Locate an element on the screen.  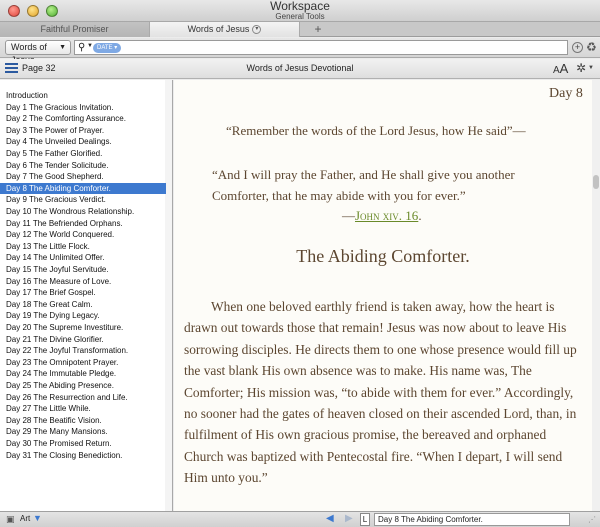
sidebar-item: Day 9 The Gracious Verdict. is located at coordinates (83, 200).